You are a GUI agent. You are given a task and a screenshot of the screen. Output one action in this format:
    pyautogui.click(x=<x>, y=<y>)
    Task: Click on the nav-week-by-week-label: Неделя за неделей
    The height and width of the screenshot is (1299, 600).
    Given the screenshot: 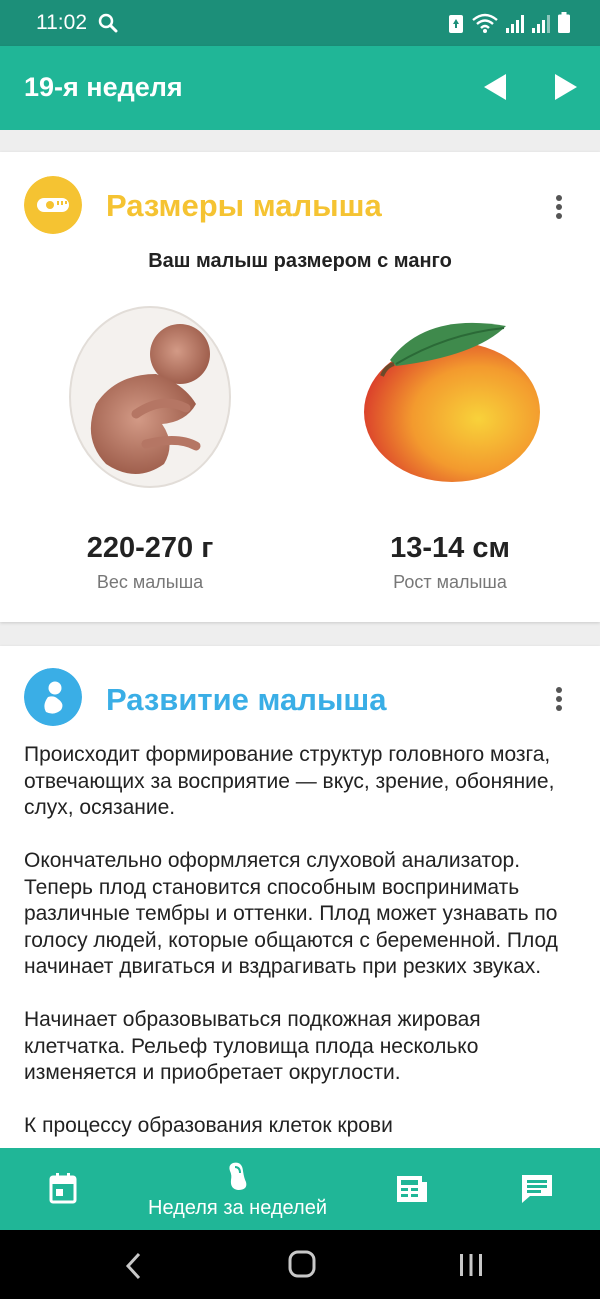 What is the action you would take?
    pyautogui.click(x=237, y=1208)
    